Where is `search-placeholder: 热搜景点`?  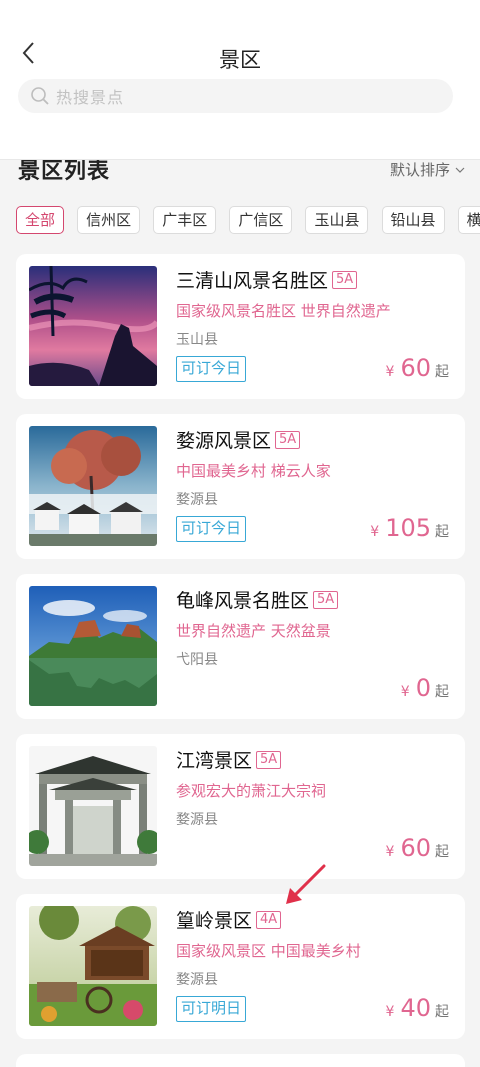
search-placeholder: 热搜景点 is located at coordinates (90, 97).